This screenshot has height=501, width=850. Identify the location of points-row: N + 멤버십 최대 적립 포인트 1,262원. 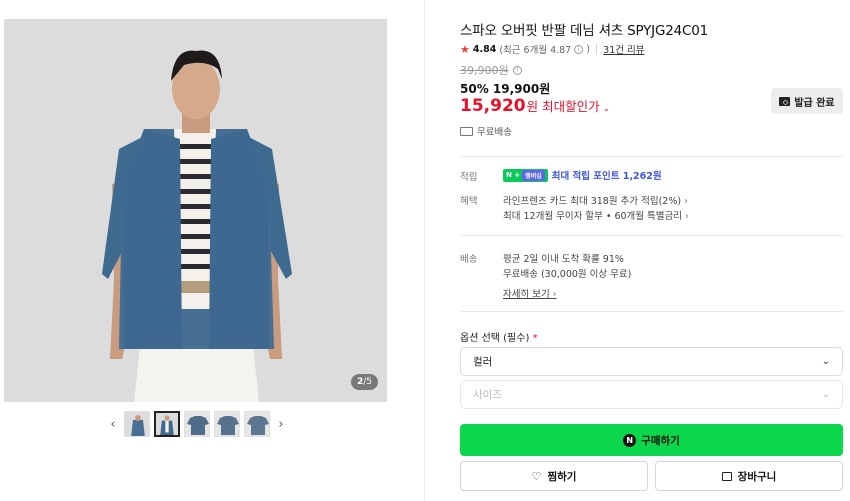
(582, 175).